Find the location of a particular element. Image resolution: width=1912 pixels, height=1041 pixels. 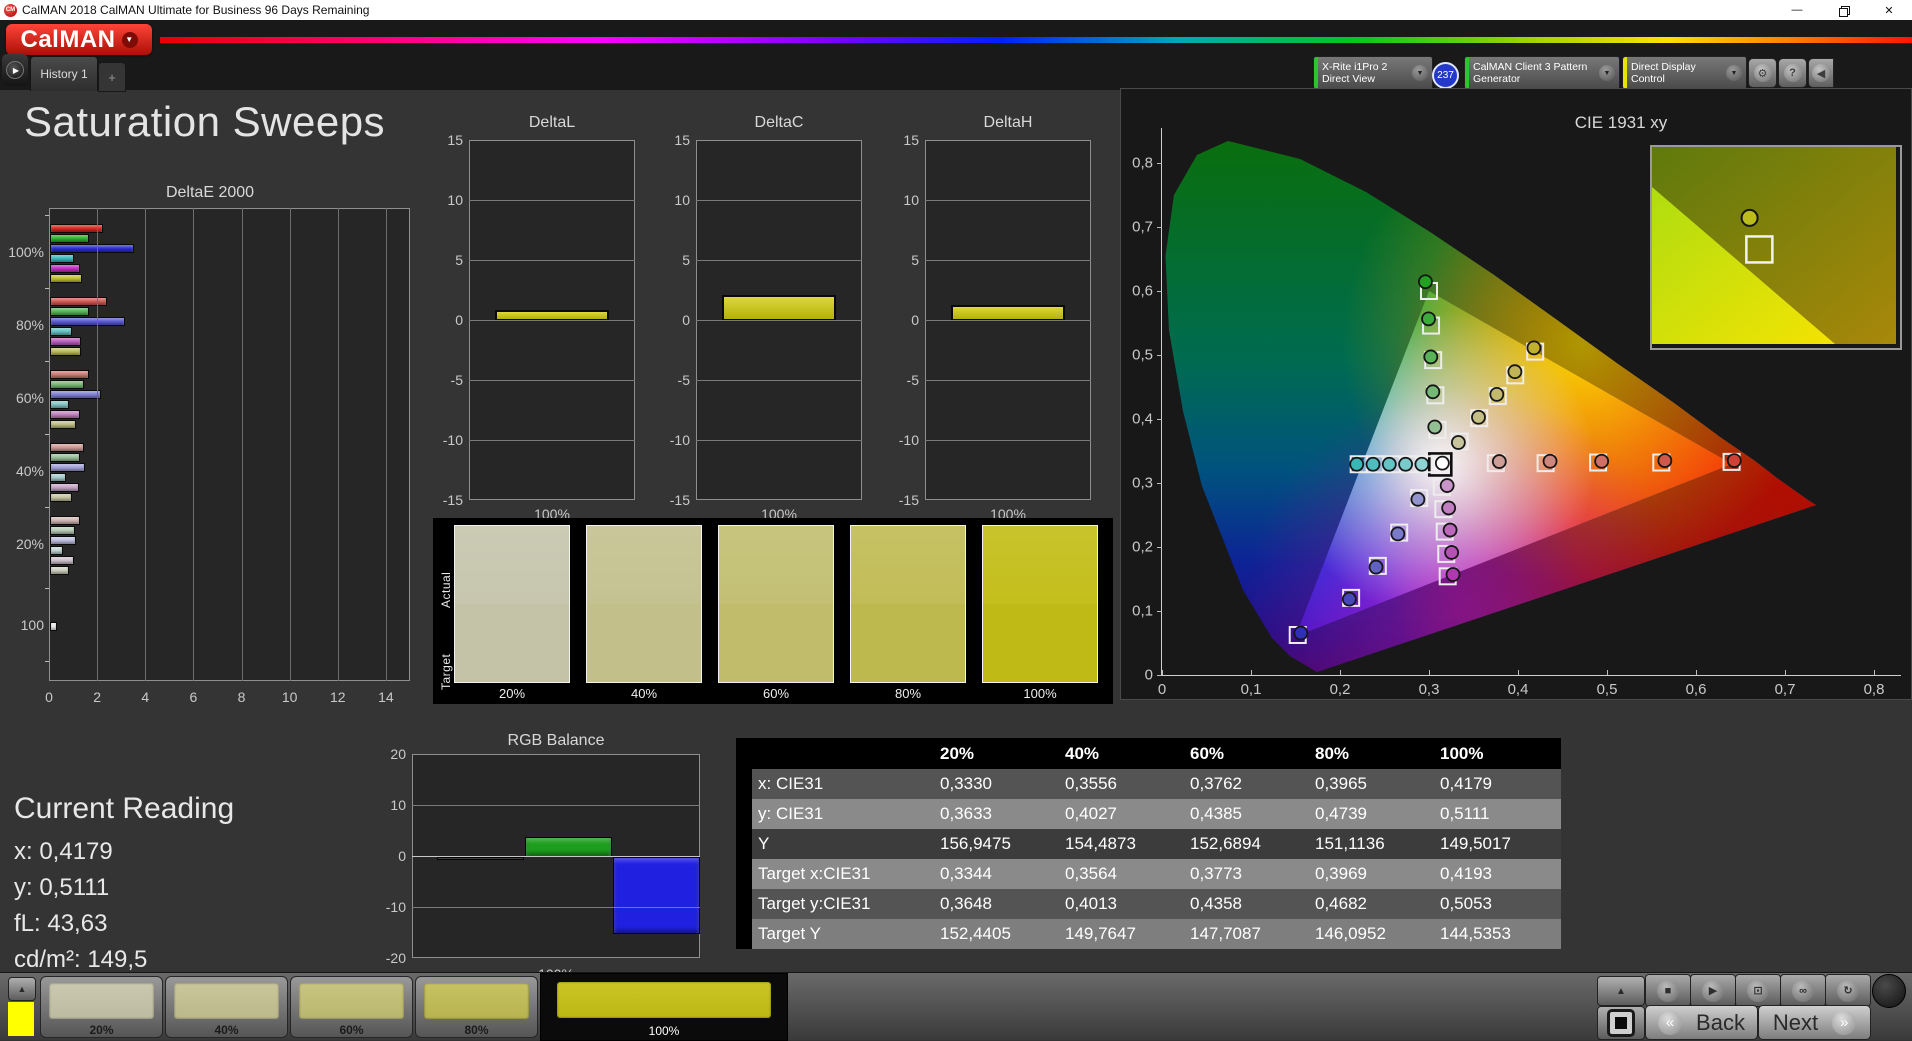

pattern-generator-dropdown: CalMAN Client 3 Pattern Generator ▼ is located at coordinates (1542, 73).